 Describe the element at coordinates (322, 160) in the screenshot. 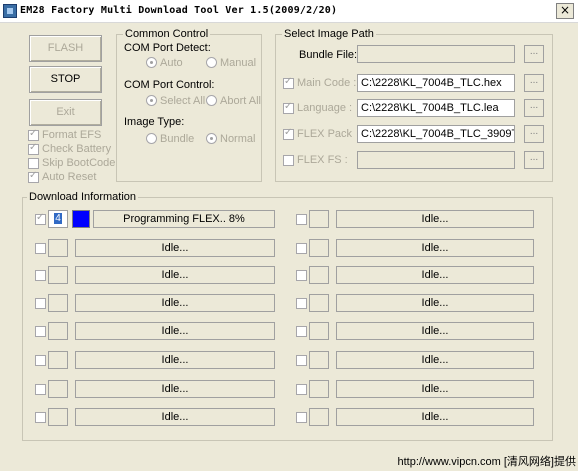

I see `flex-fs-label: FLEX FS :` at that location.